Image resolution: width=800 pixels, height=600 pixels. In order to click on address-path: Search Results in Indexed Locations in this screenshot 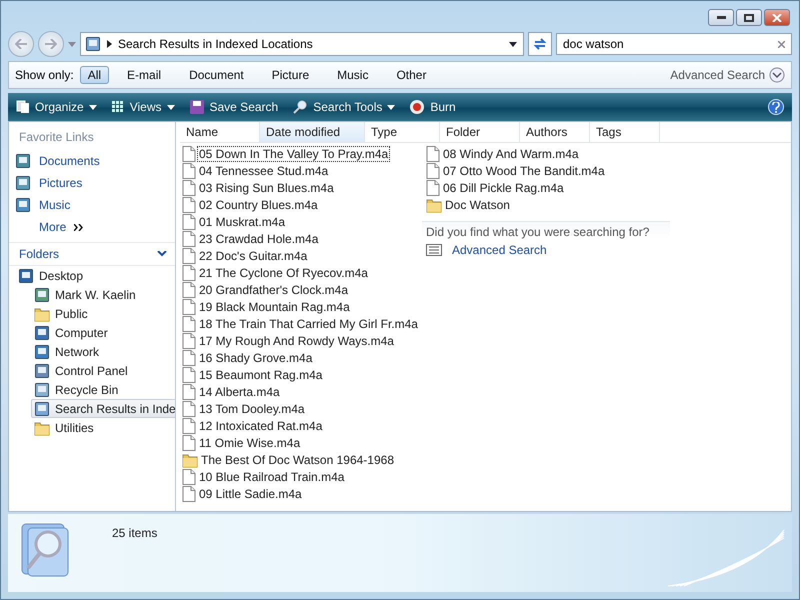, I will do `click(215, 44)`.